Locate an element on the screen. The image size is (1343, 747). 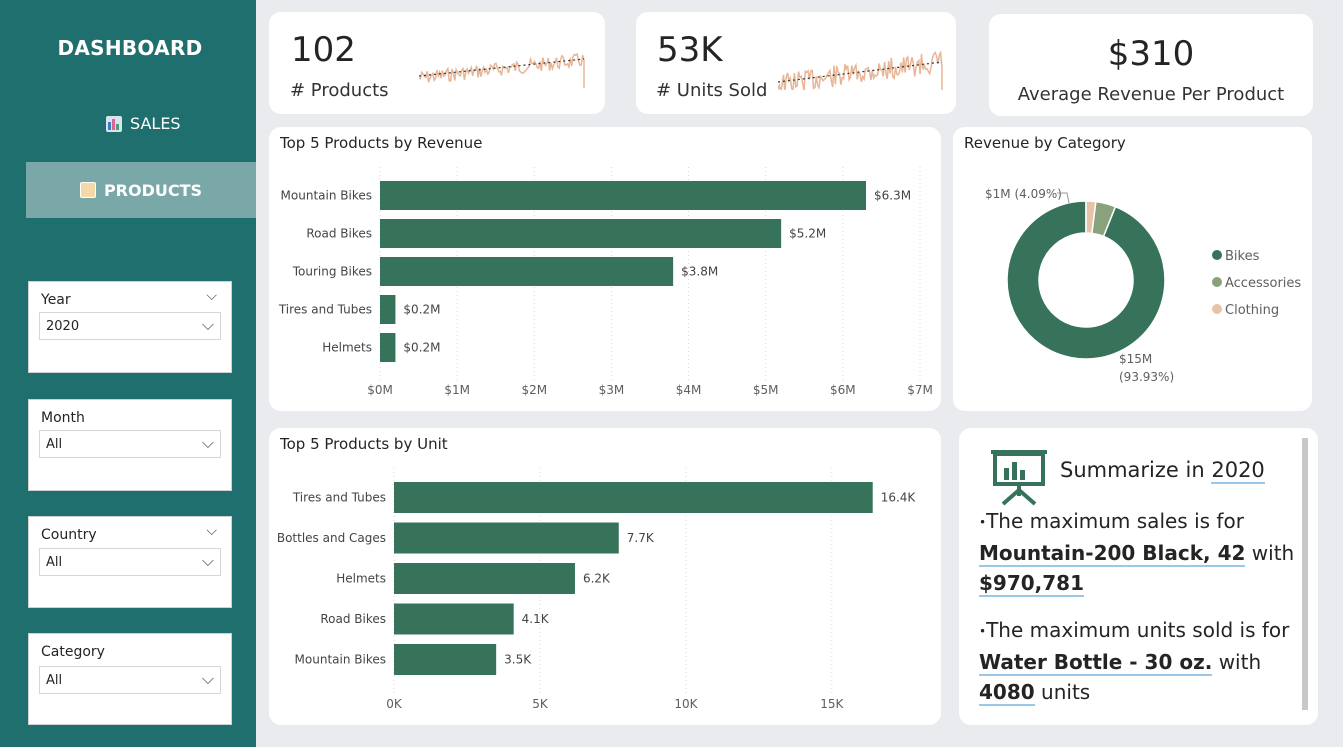
donut-value-label: $15M is located at coordinates (1135, 359).